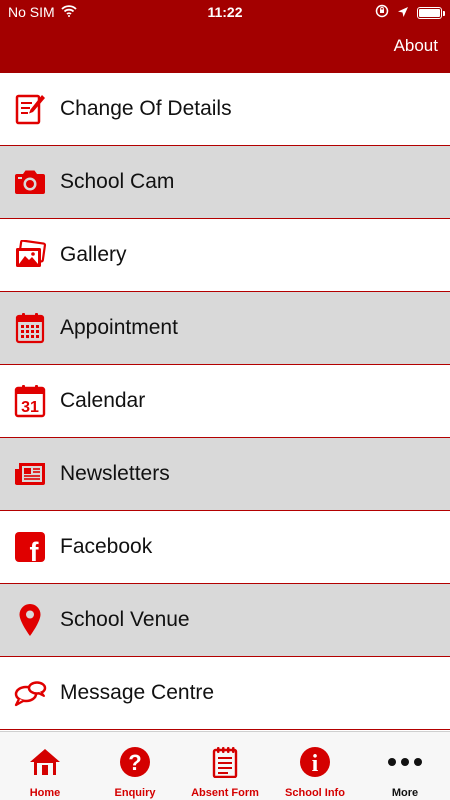 The image size is (450, 800). Describe the element at coordinates (30, 328) in the screenshot. I see `appointment-calendar-icon` at that location.